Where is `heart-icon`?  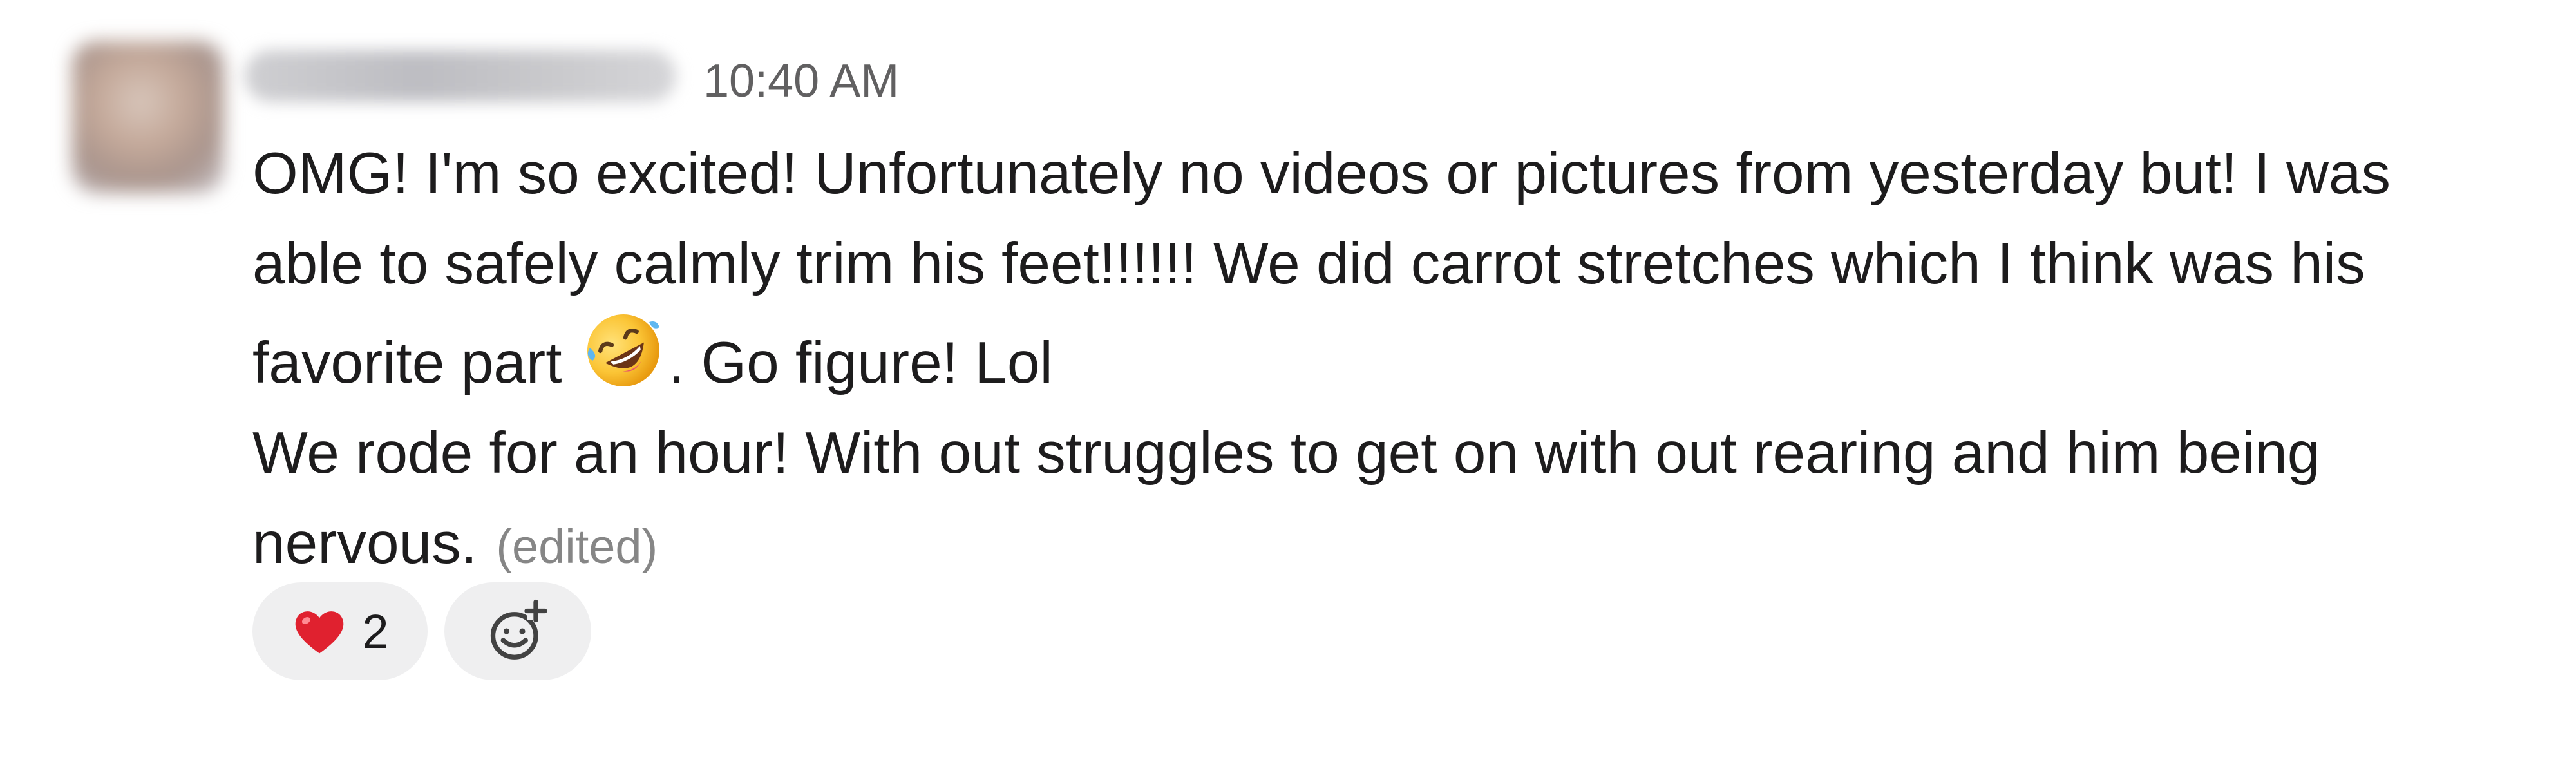 heart-icon is located at coordinates (320, 632).